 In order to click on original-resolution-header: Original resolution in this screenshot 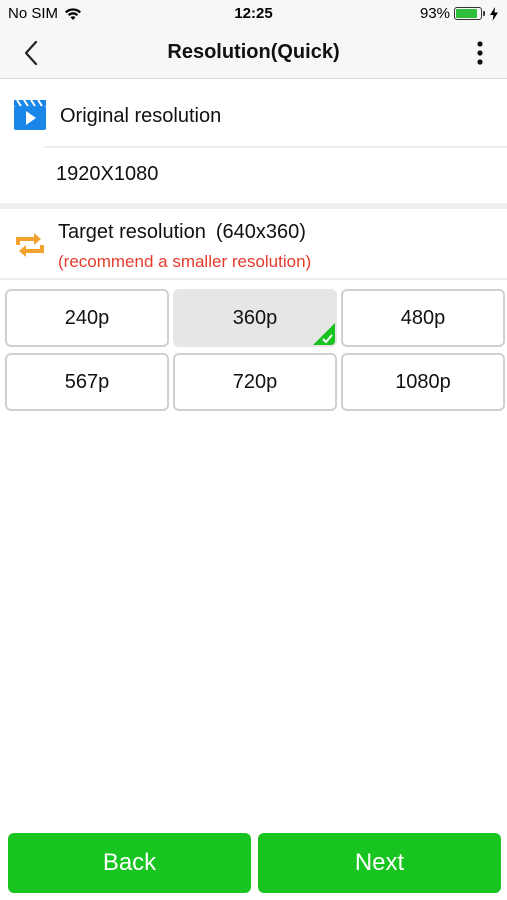, I will do `click(253, 113)`.